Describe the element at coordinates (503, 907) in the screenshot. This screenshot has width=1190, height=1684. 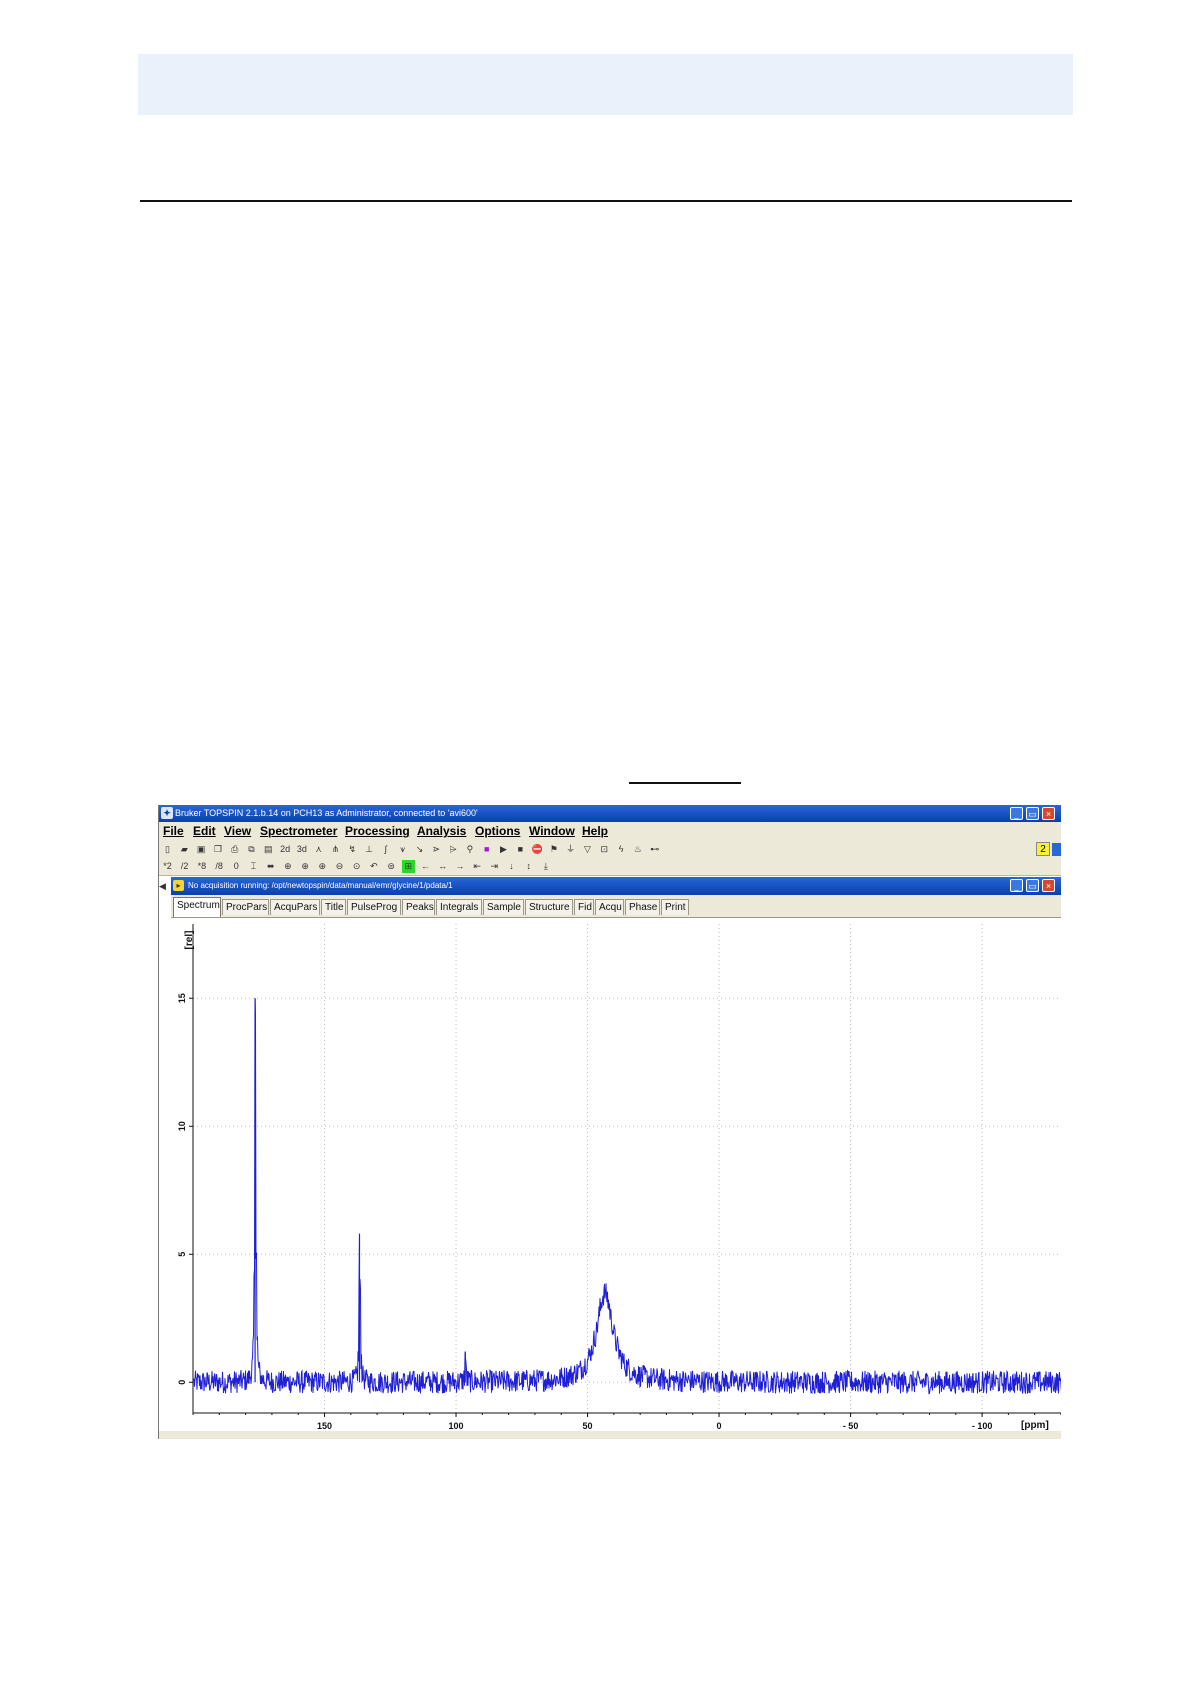
I see `tab-sample: Sample` at that location.